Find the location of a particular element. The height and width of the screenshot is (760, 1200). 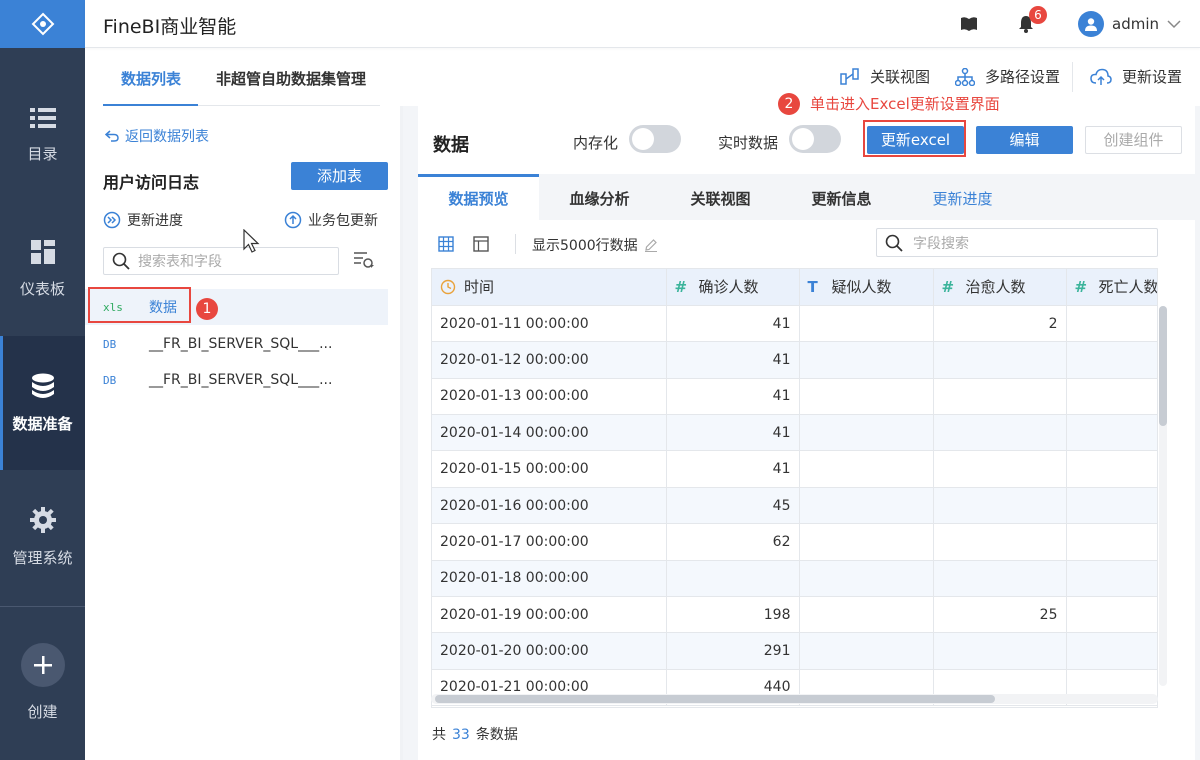

top-tabs: 数据列表 非超管自助数据集管理 is located at coordinates (241, 77).